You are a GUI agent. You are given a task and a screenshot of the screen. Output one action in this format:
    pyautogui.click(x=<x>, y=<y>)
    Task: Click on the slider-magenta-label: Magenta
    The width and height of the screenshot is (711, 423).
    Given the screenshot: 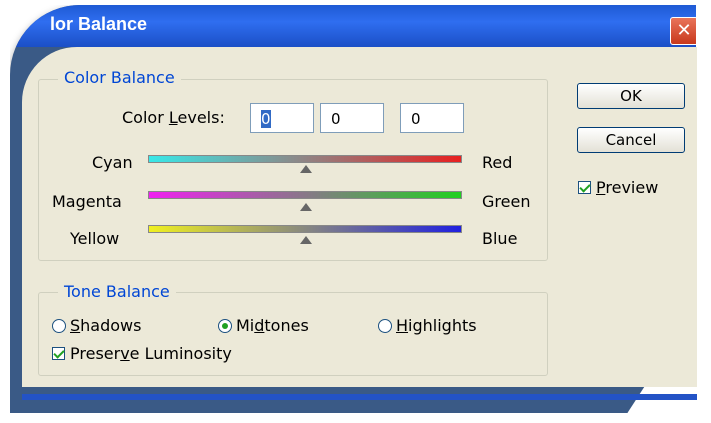 What is the action you would take?
    pyautogui.click(x=87, y=201)
    